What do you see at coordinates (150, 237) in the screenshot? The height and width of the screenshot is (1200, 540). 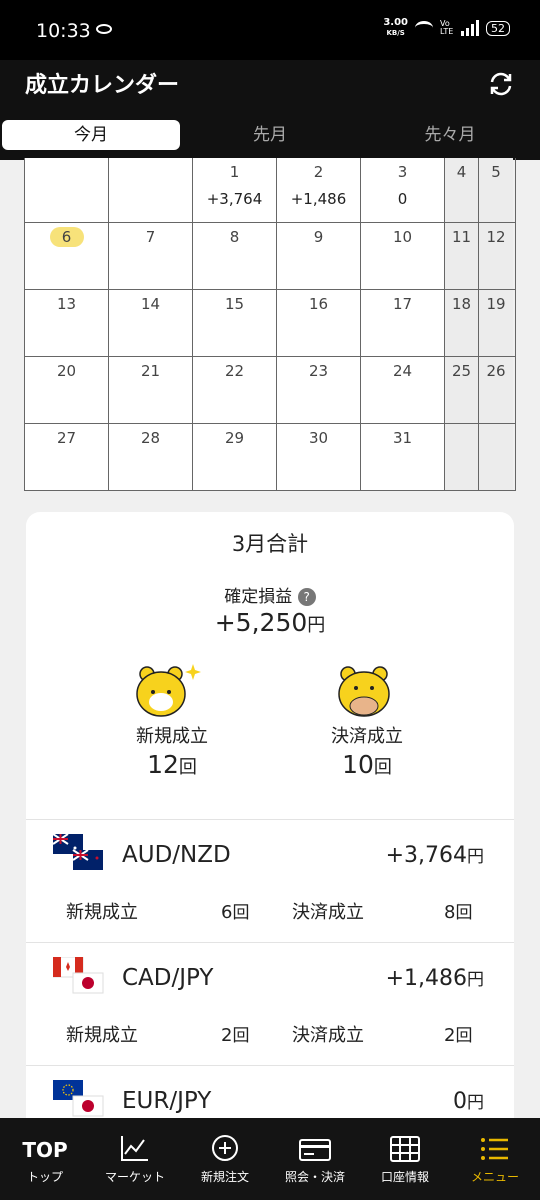 I see `calendar-day-number: 7` at bounding box center [150, 237].